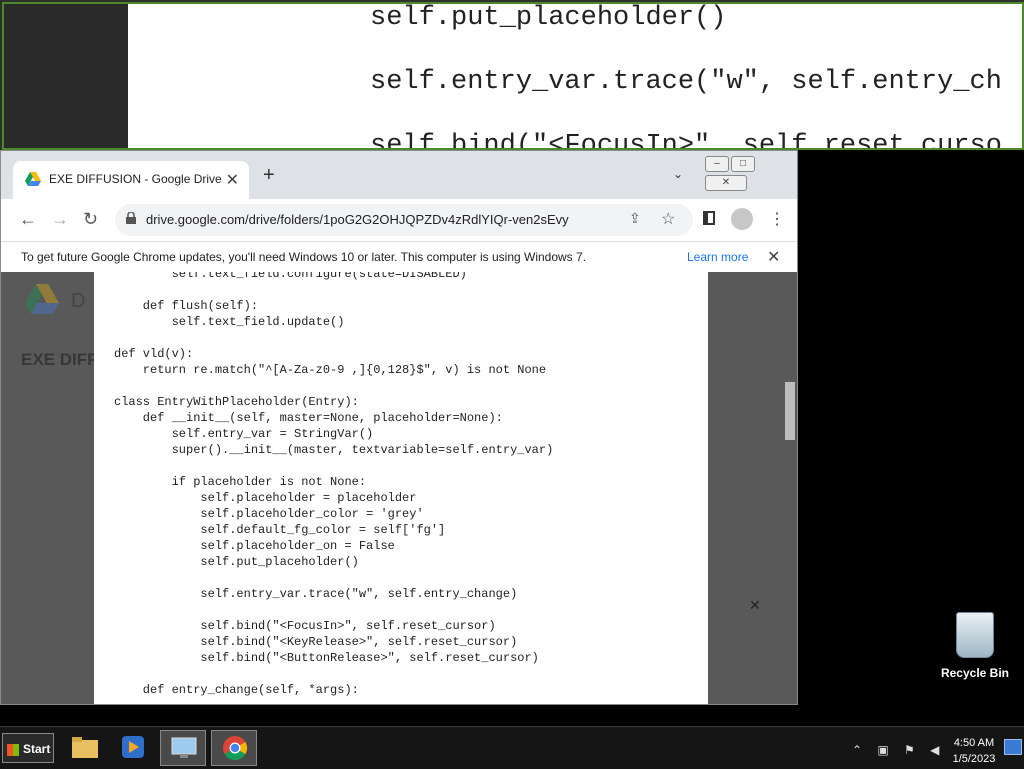 The image size is (1024, 769). What do you see at coordinates (229, 322) in the screenshot?
I see `code-line: self.text_field.update()` at bounding box center [229, 322].